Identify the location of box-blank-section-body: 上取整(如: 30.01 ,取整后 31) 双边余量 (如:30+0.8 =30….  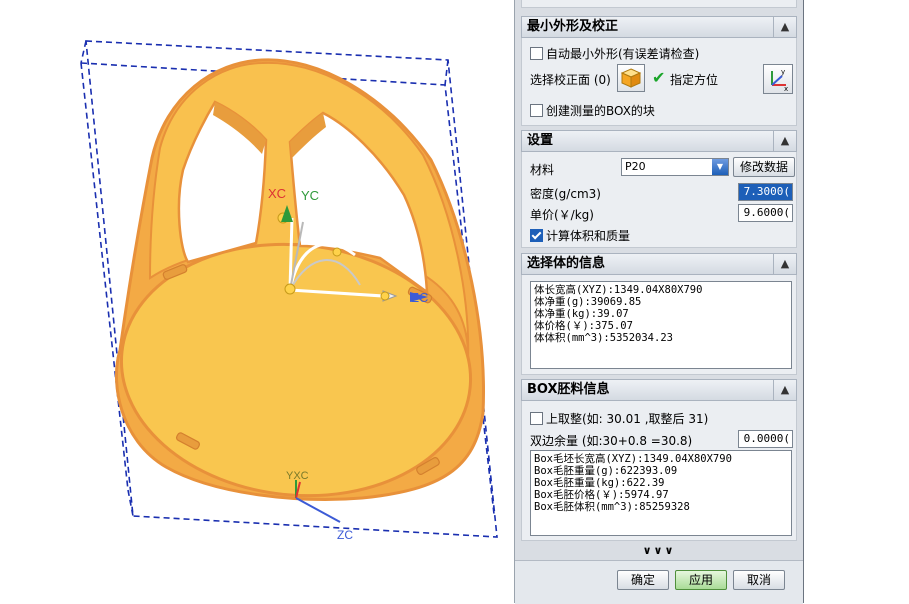
(659, 471).